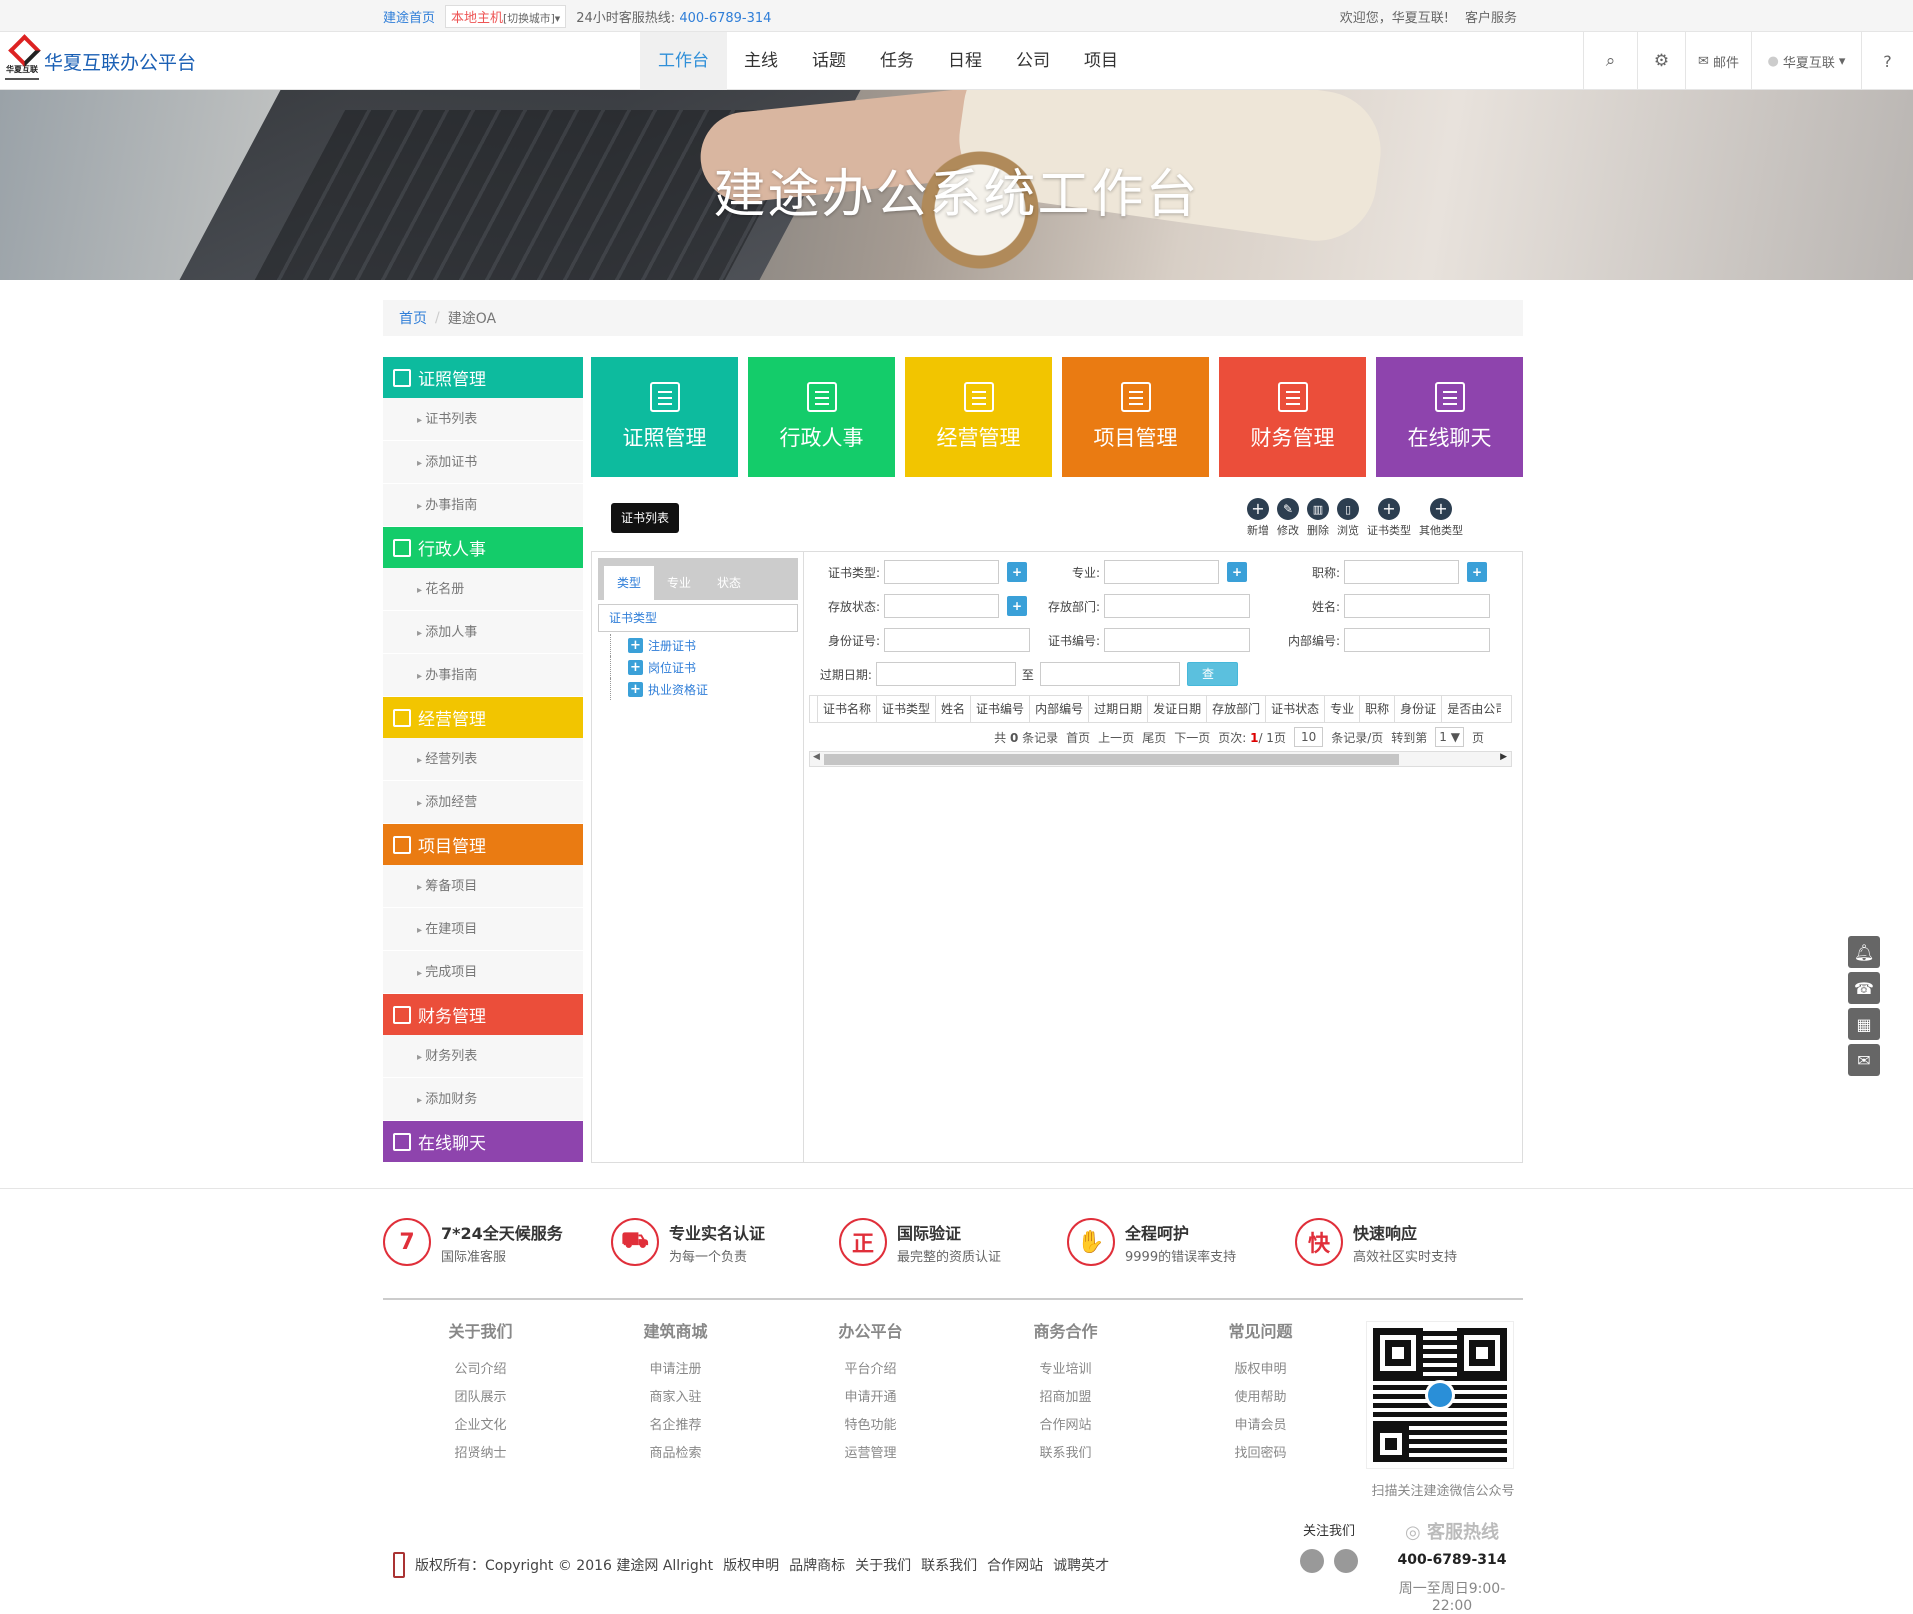 This screenshot has height=1614, width=1913. Describe the element at coordinates (483, 1014) in the screenshot. I see `sidebar-group-finance: 财务管理` at that location.